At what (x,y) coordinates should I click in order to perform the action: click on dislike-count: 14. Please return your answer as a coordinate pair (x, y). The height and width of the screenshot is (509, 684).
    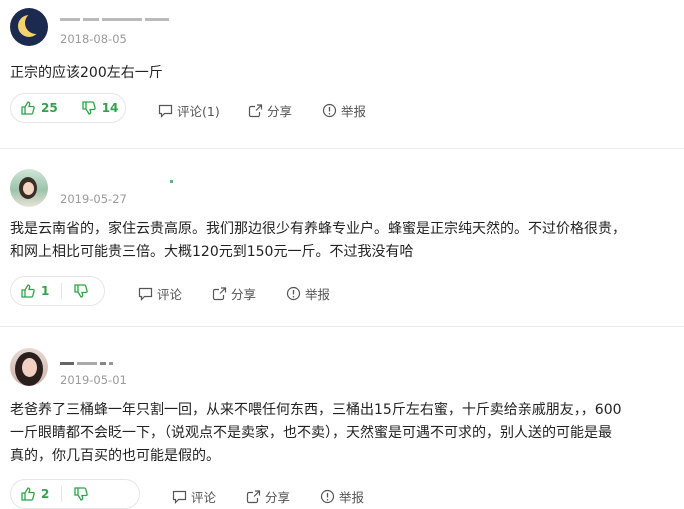
    Looking at the image, I should click on (110, 108).